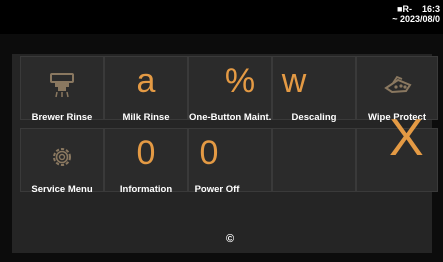 The image size is (443, 262). I want to click on power-off-icon: 0, so click(209, 153).